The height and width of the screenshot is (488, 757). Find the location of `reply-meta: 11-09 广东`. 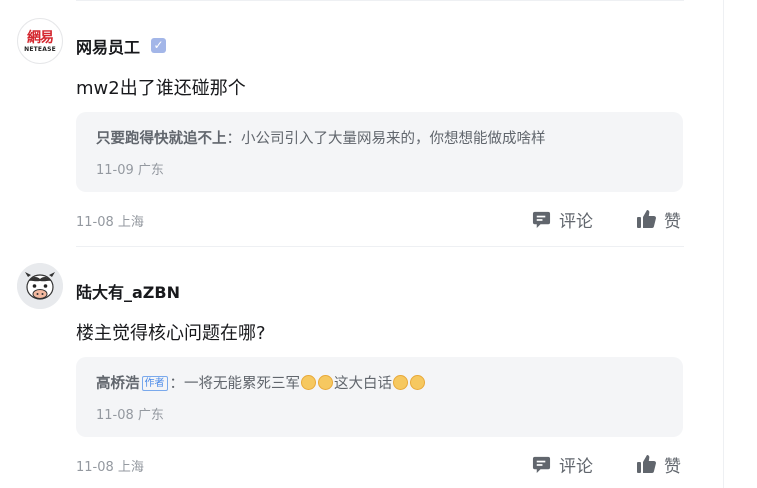

reply-meta: 11-09 广东 is located at coordinates (130, 170).